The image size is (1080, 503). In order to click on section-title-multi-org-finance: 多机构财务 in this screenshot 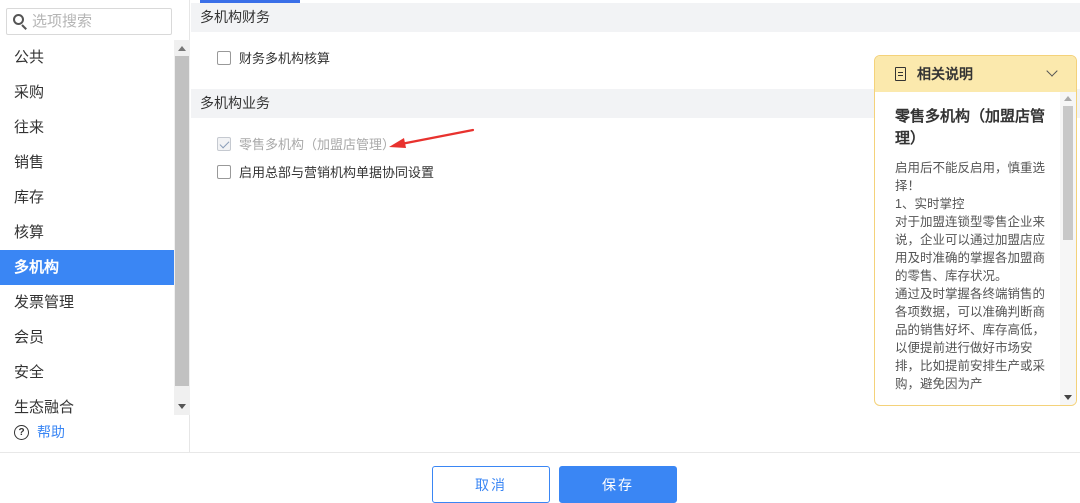, I will do `click(635, 17)`.